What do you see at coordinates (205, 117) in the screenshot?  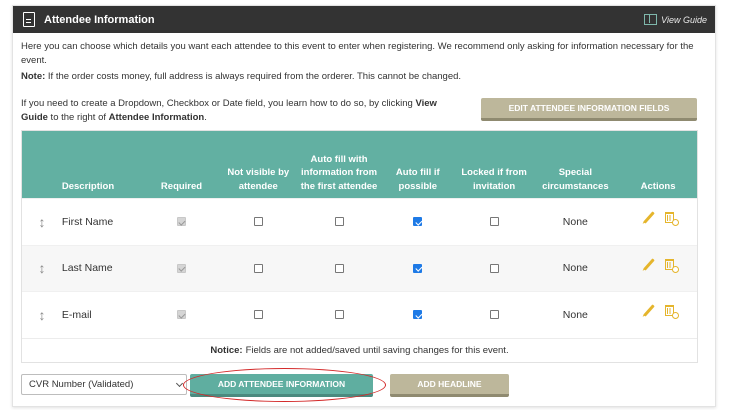 I see `create-text-part: .` at bounding box center [205, 117].